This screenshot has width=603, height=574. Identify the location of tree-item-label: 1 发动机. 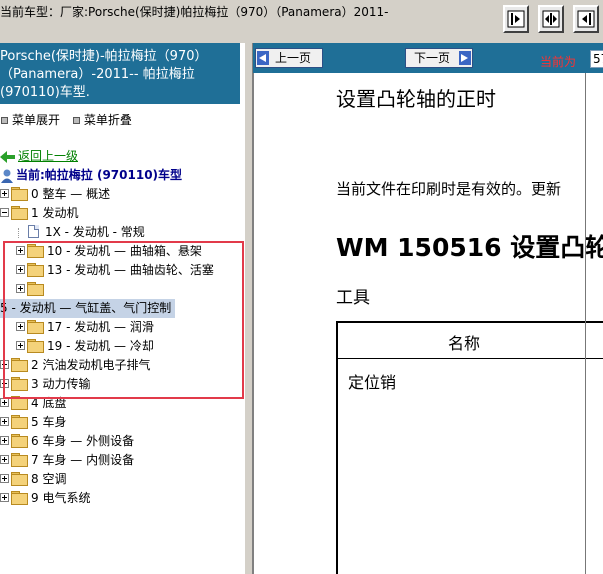
(55, 213).